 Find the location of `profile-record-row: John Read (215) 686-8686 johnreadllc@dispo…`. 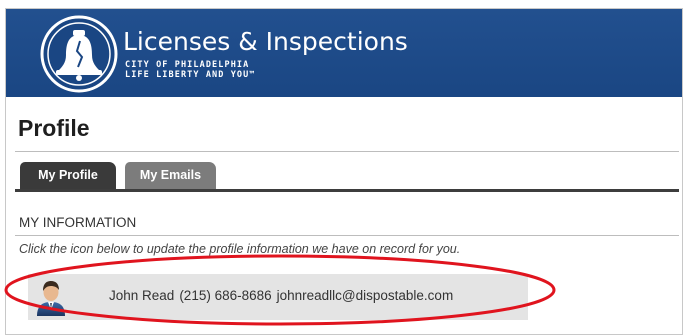

profile-record-row: John Read (215) 686-8686 johnreadllc@dispo… is located at coordinates (278, 297).